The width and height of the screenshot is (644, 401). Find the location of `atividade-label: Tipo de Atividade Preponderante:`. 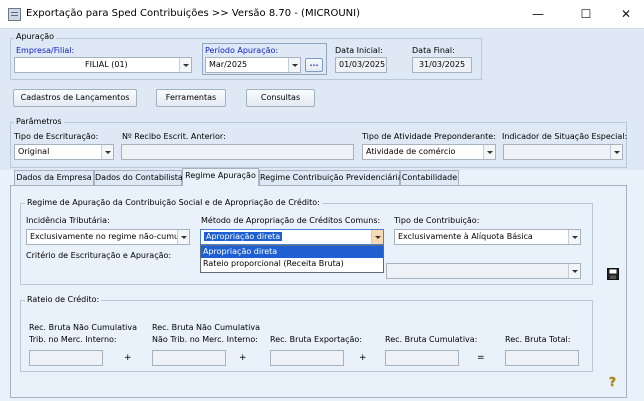

atividade-label: Tipo de Atividade Preponderante: is located at coordinates (429, 136).